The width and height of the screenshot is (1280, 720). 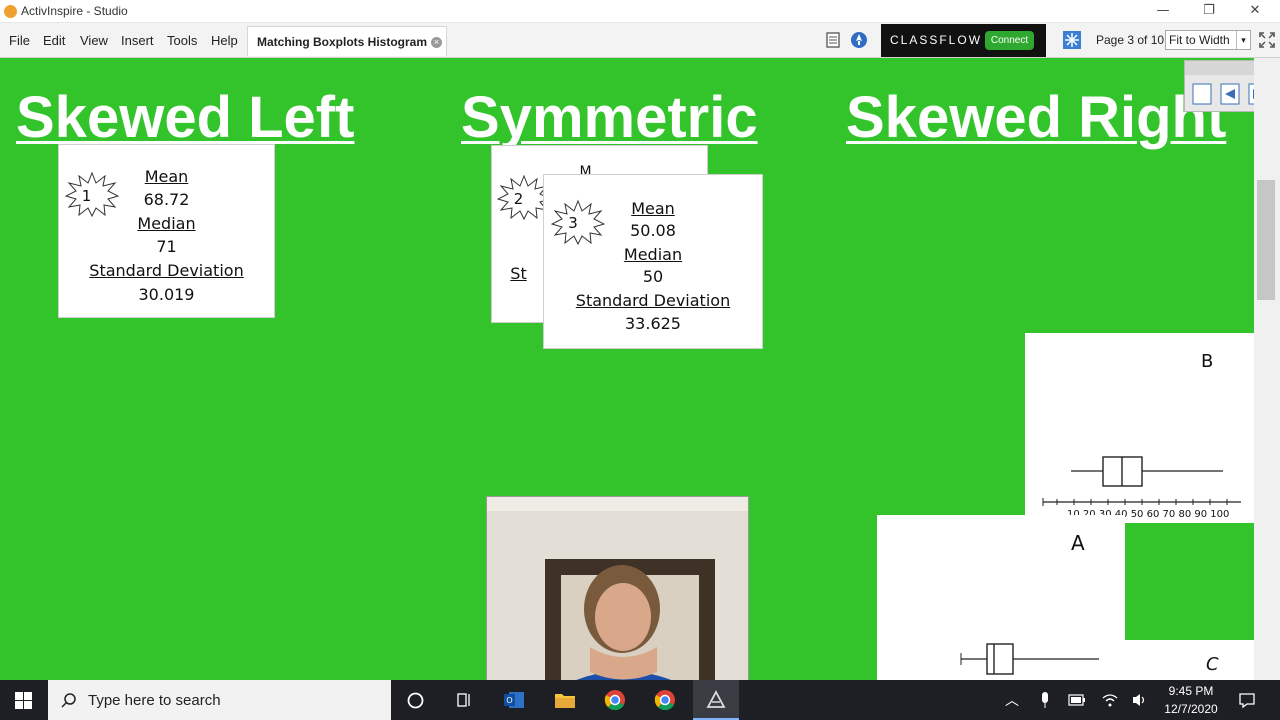 I want to click on boxplot-card-b: B 10 20 30 40 50 60 70, so click(x=1139, y=428).